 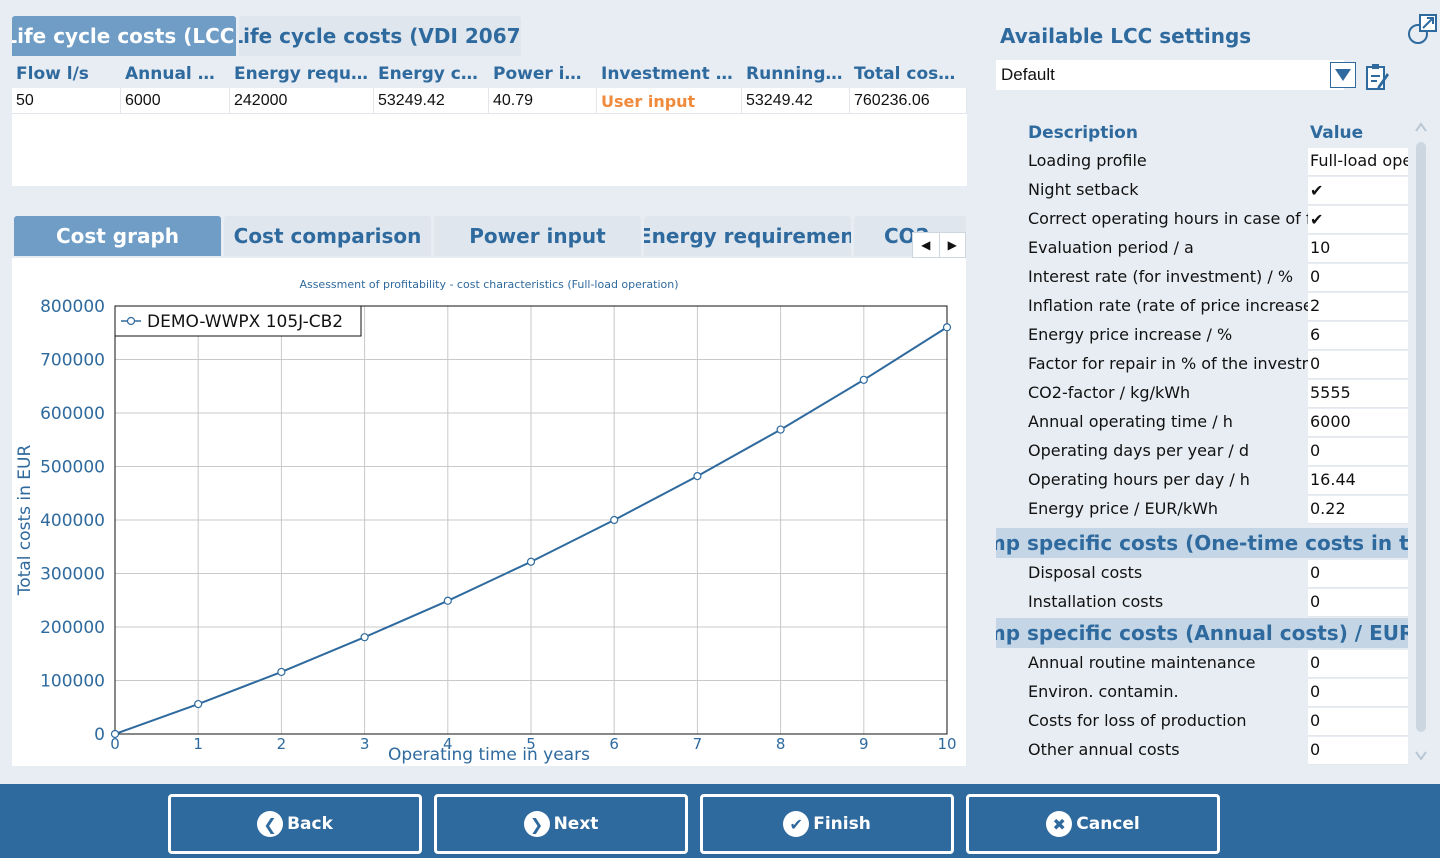 I want to click on setting-row-operating-days: Operating days per year / d 0, so click(x=1202, y=452).